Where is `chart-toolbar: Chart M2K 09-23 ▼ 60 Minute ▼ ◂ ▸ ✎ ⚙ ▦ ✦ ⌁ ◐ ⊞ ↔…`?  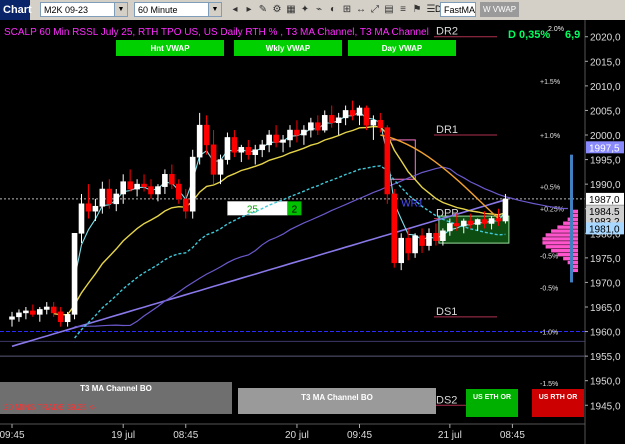 chart-toolbar: Chart M2K 09-23 ▼ 60 Minute ▼ ◂ ▸ ✎ ⚙ ▦ ✦ ⌁ ◐ ⊞ ↔… is located at coordinates (312, 10).